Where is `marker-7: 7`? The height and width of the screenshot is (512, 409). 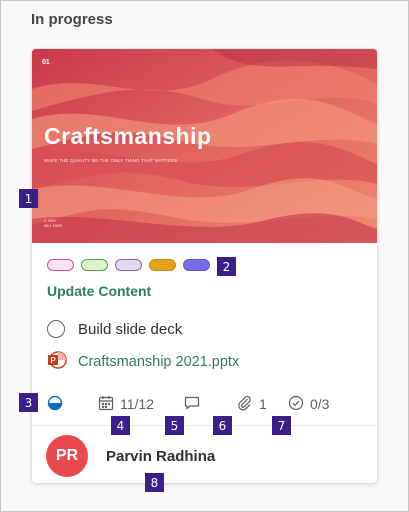
marker-7: 7 is located at coordinates (281, 425).